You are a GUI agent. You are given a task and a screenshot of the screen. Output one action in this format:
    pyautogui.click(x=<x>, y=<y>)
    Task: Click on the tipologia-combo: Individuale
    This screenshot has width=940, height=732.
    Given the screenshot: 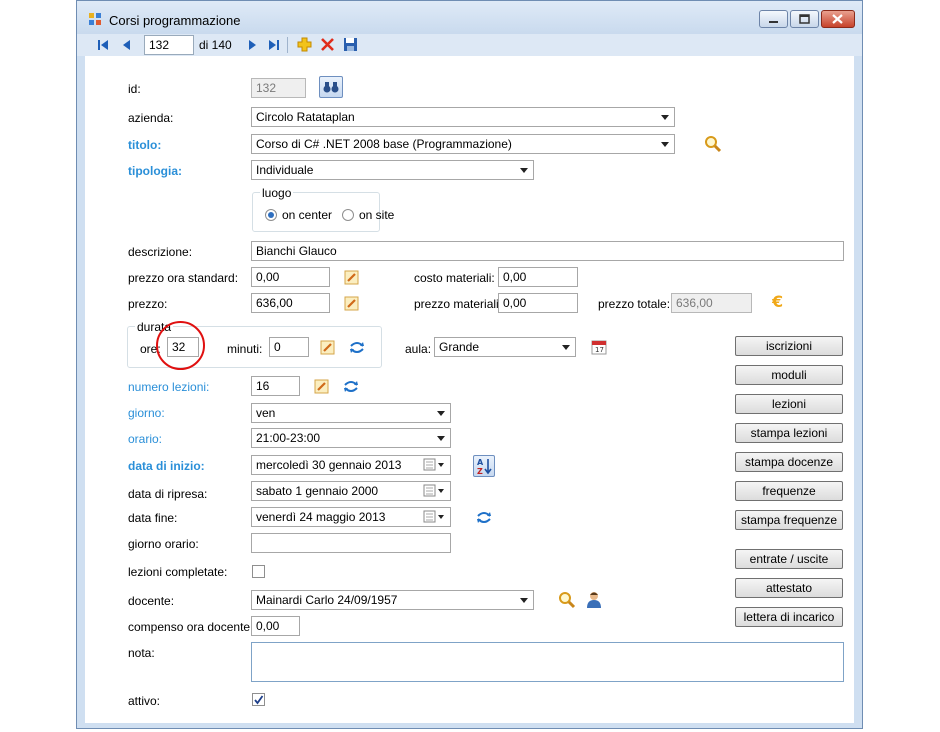 What is the action you would take?
    pyautogui.click(x=392, y=170)
    